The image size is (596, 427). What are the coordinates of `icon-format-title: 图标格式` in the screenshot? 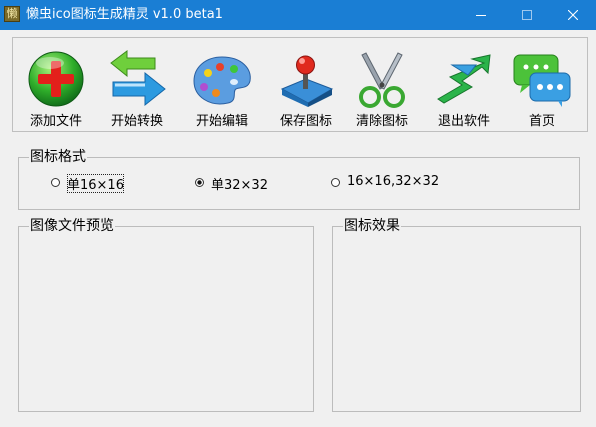 It's located at (58, 157).